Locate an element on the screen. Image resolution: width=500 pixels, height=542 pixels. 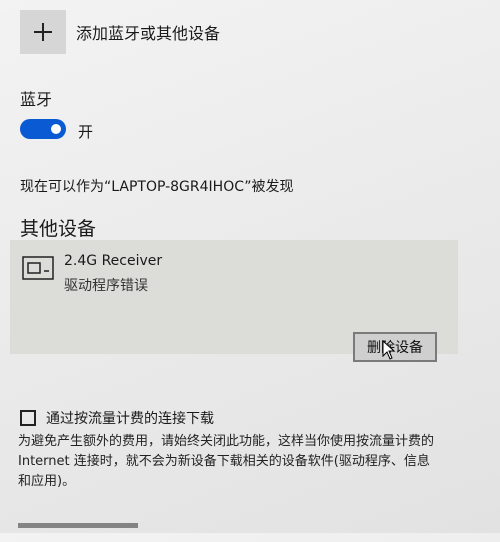
bluetooth-toggle-state: 开 is located at coordinates (86, 132).